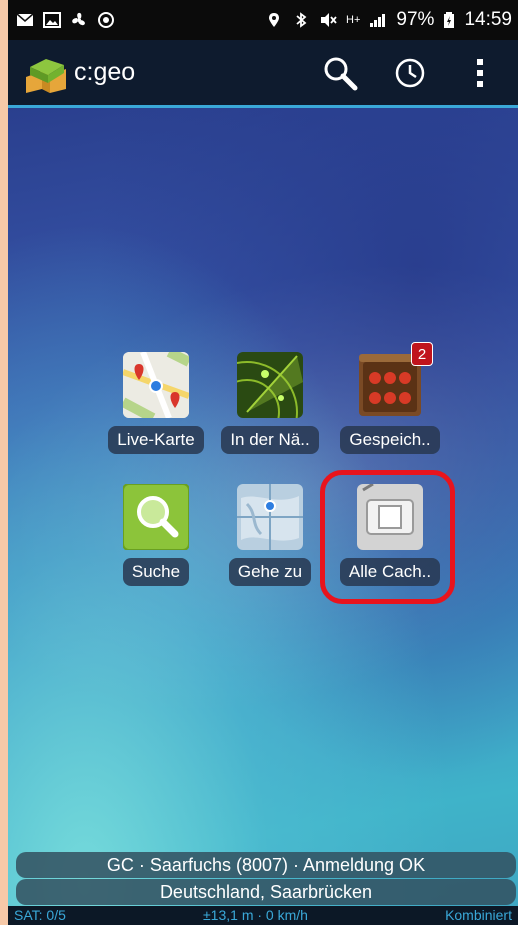 The image size is (518, 925). Describe the element at coordinates (106, 20) in the screenshot. I see `shield-icon` at that location.